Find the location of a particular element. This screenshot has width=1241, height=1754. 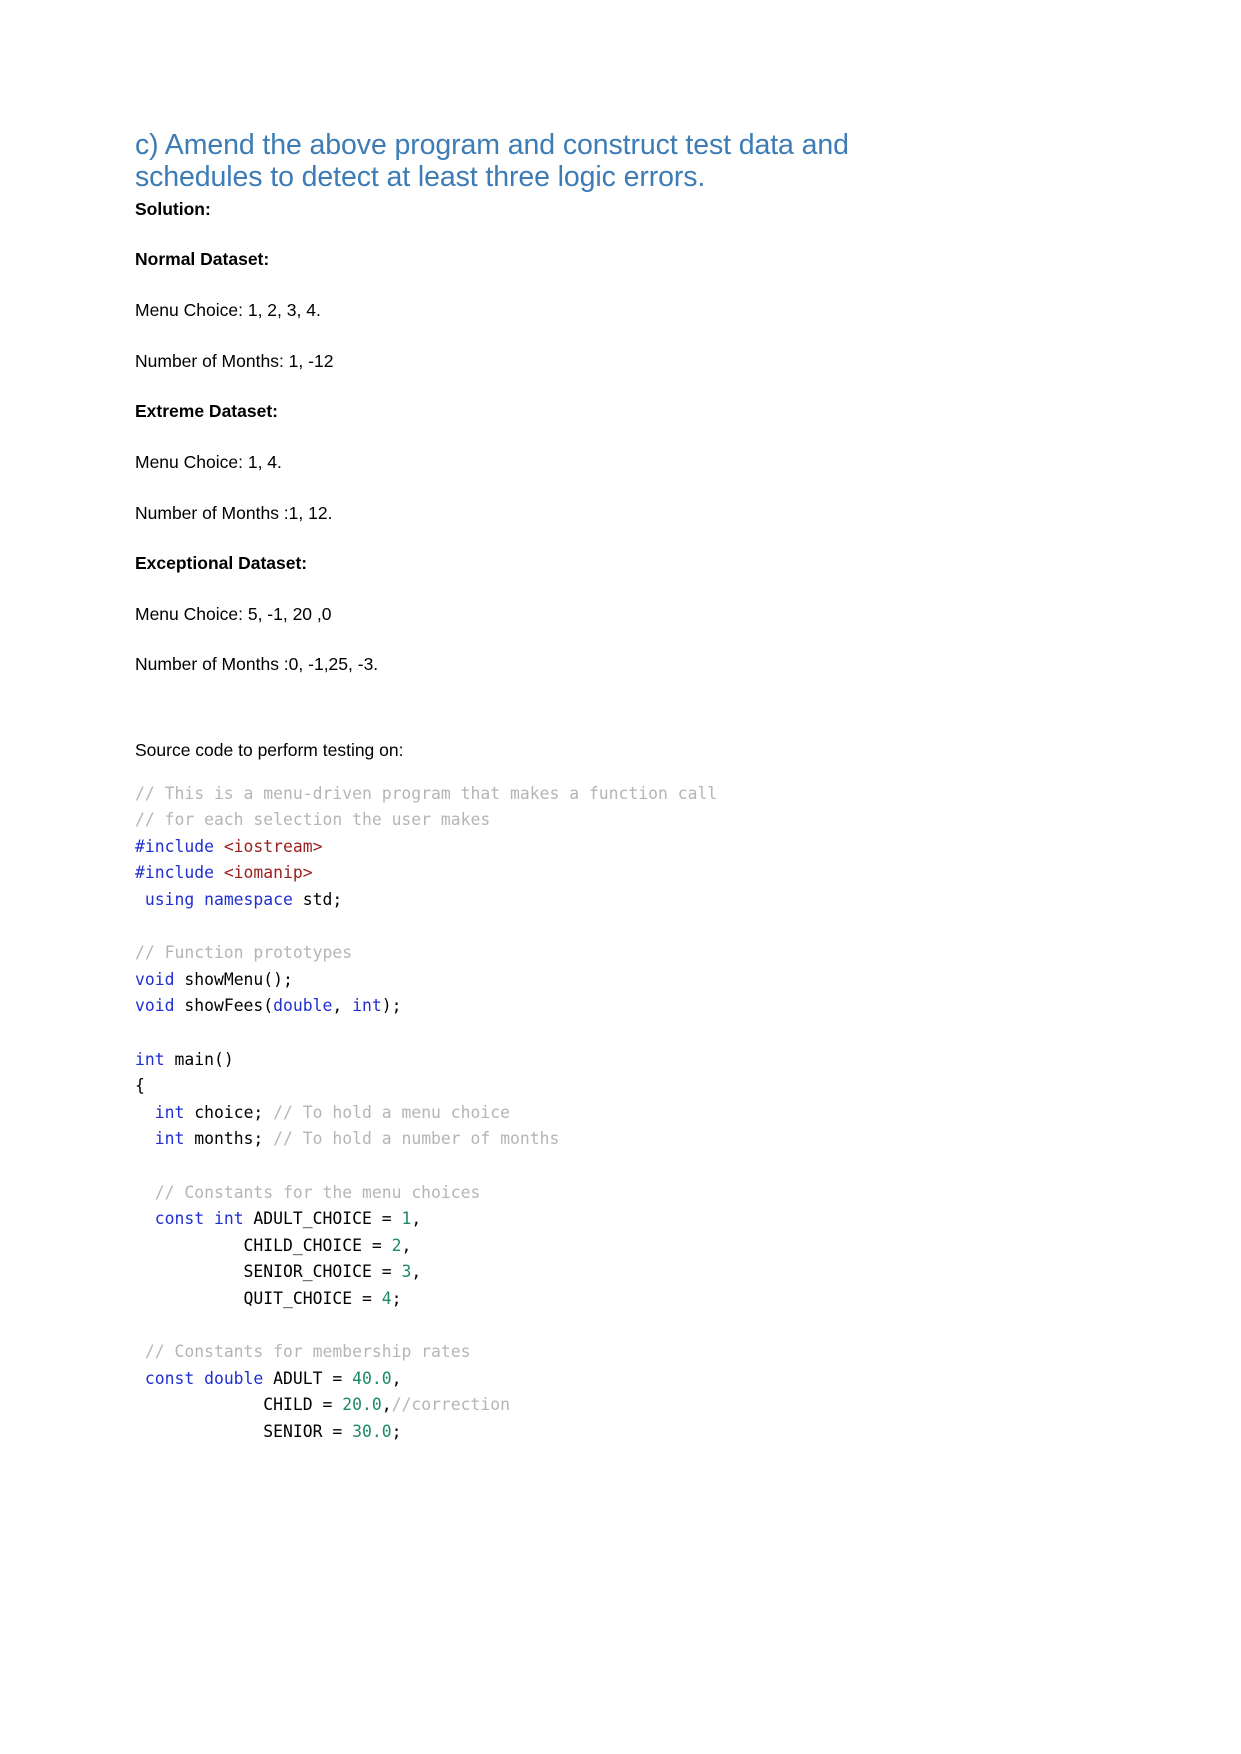

code-token: ); is located at coordinates (391, 1006).